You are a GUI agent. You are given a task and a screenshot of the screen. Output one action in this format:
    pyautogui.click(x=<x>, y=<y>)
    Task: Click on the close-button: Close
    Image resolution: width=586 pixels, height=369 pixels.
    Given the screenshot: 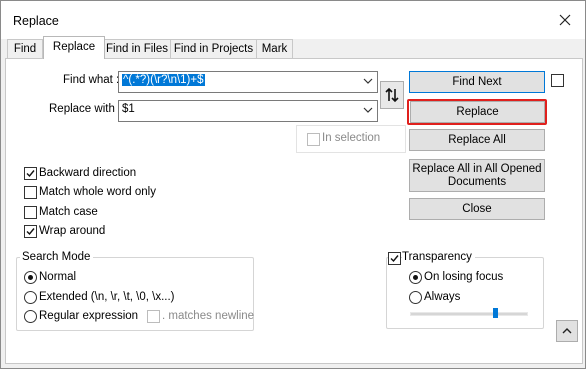 What is the action you would take?
    pyautogui.click(x=477, y=209)
    